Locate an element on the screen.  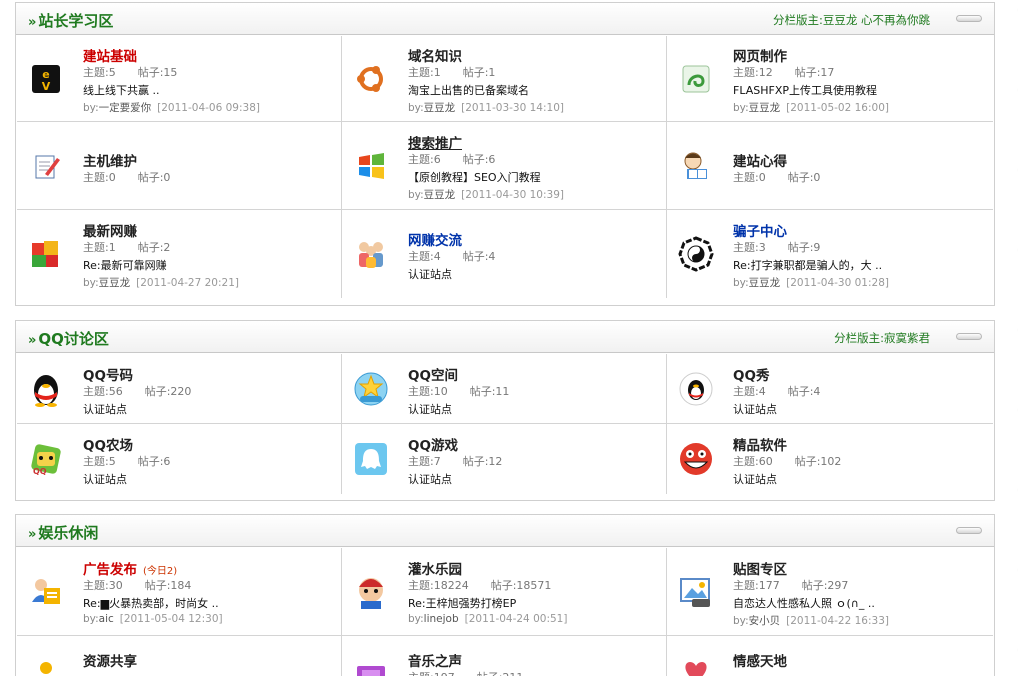
forum-name: 音乐之声 is located at coordinates (435, 662).